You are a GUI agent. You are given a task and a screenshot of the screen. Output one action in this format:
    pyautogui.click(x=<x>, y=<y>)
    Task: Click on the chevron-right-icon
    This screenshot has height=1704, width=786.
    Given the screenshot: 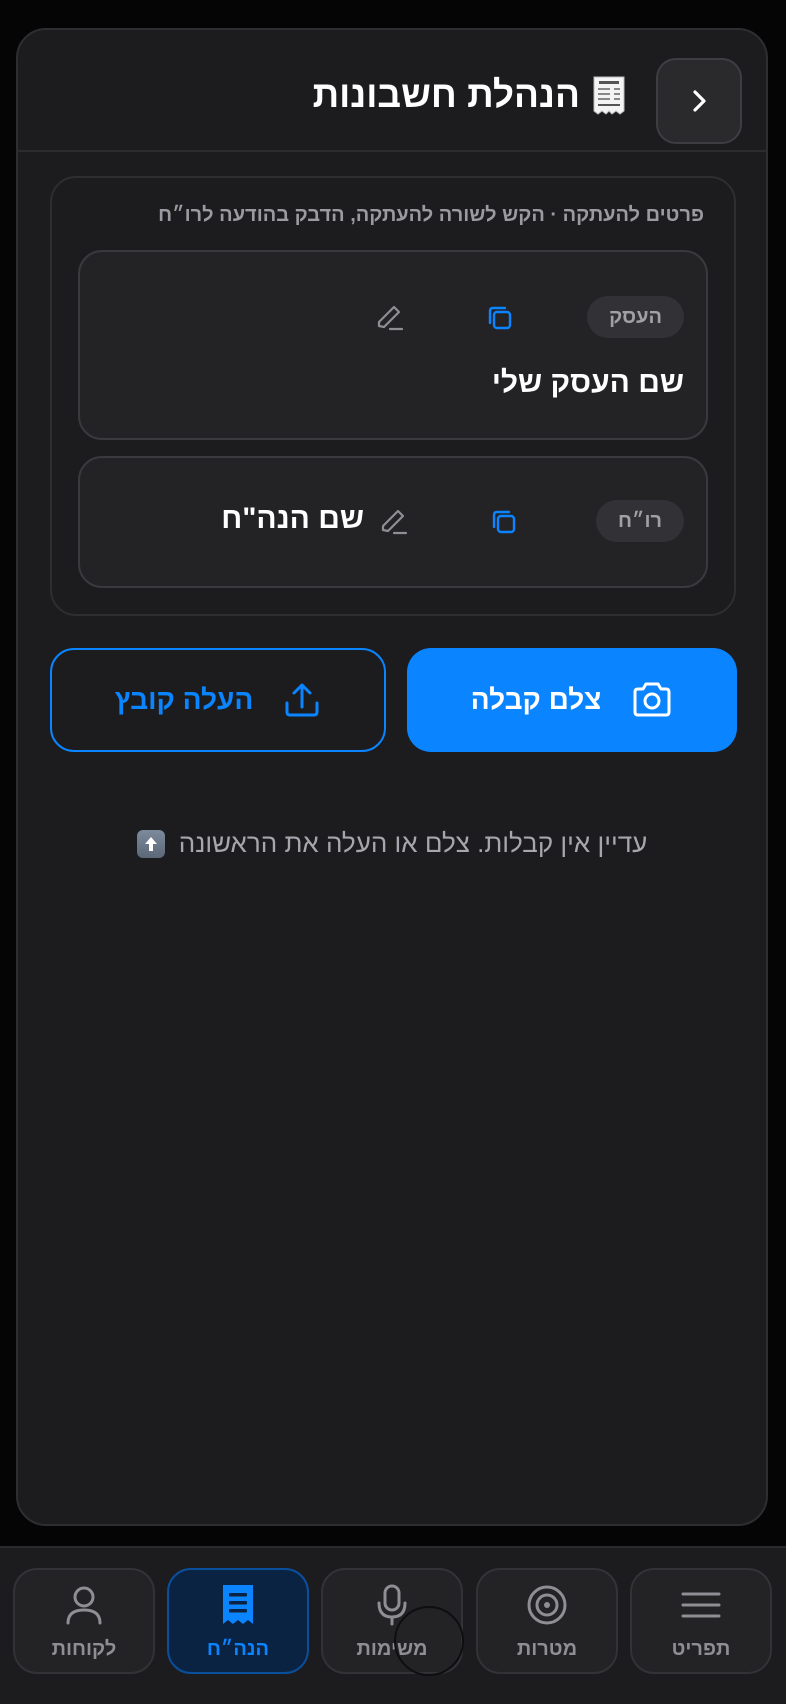 What is the action you would take?
    pyautogui.click(x=699, y=101)
    